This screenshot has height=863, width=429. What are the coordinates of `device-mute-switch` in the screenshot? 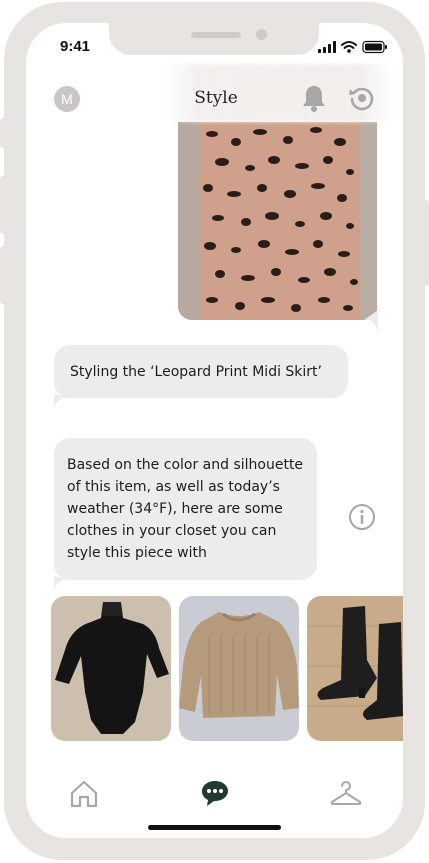 It's located at (3, 133).